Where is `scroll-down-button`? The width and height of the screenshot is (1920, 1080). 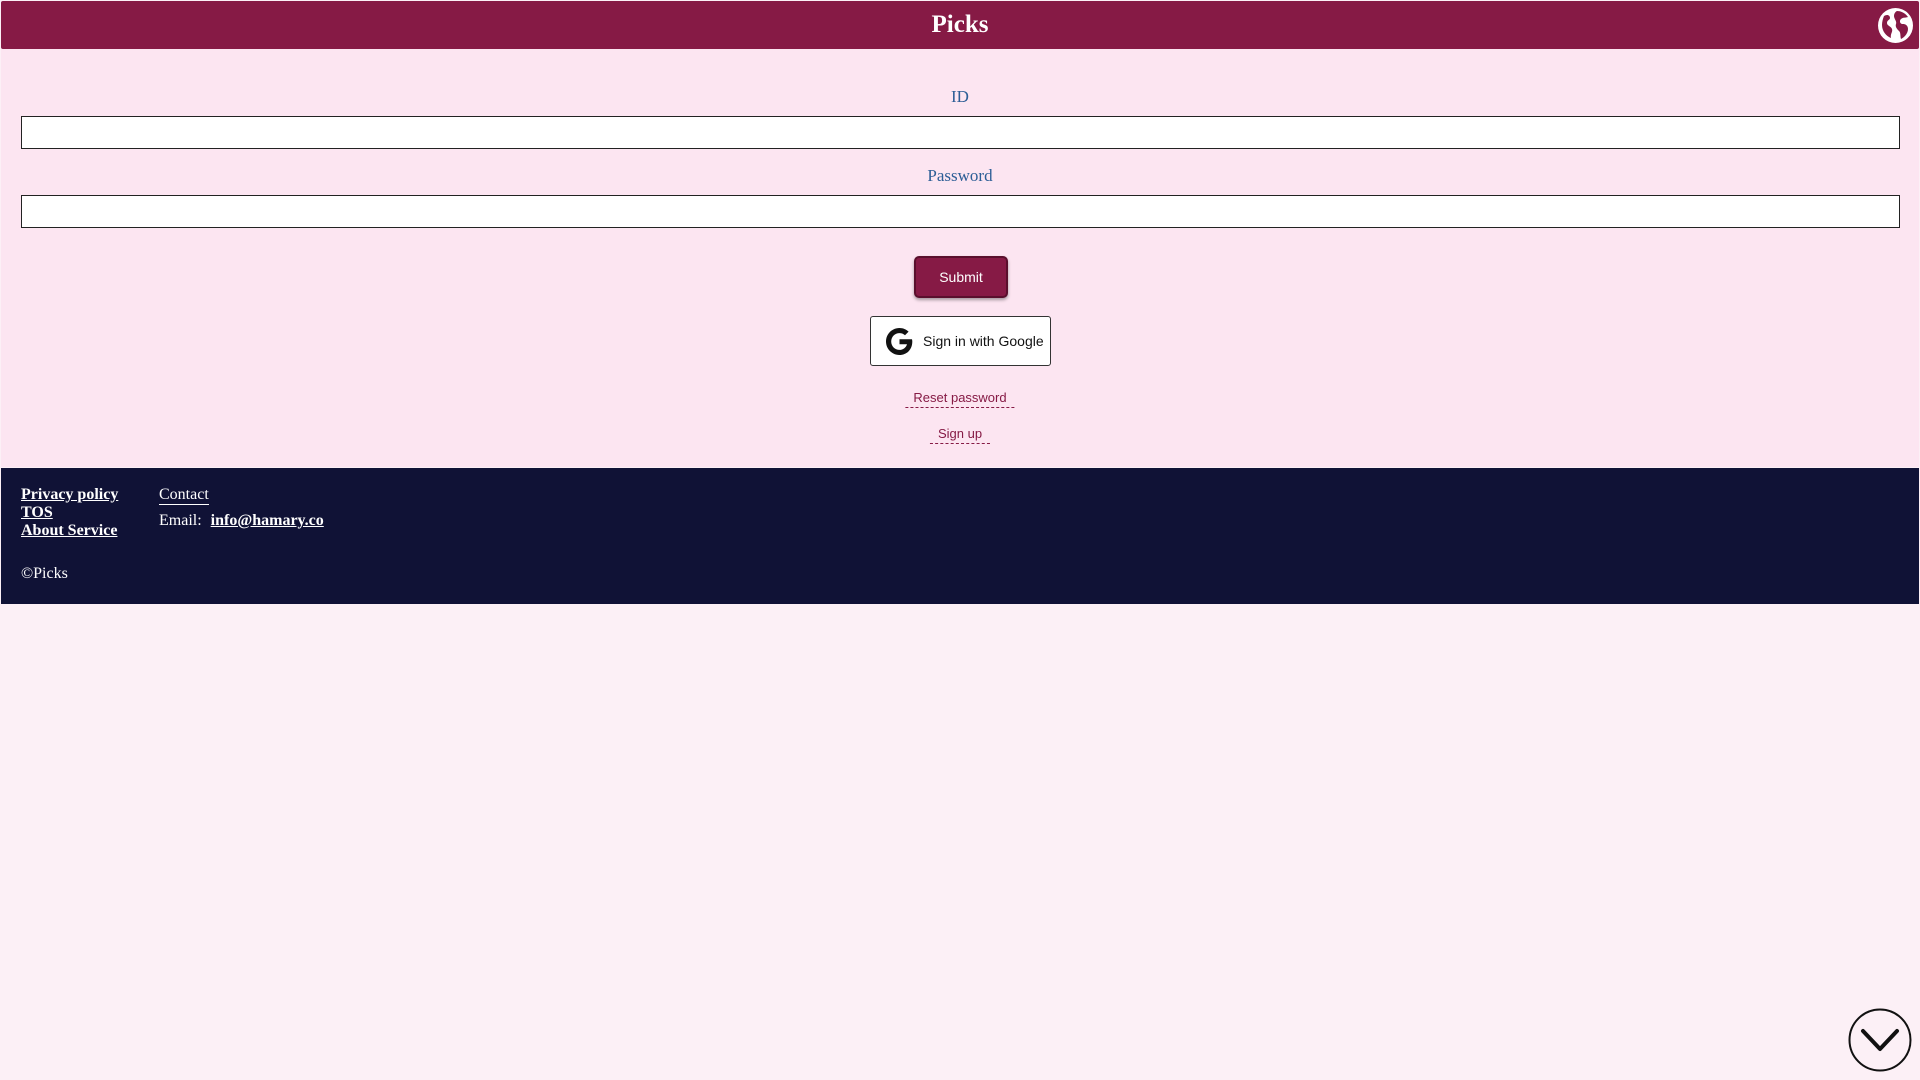
scroll-down-button is located at coordinates (1880, 1040).